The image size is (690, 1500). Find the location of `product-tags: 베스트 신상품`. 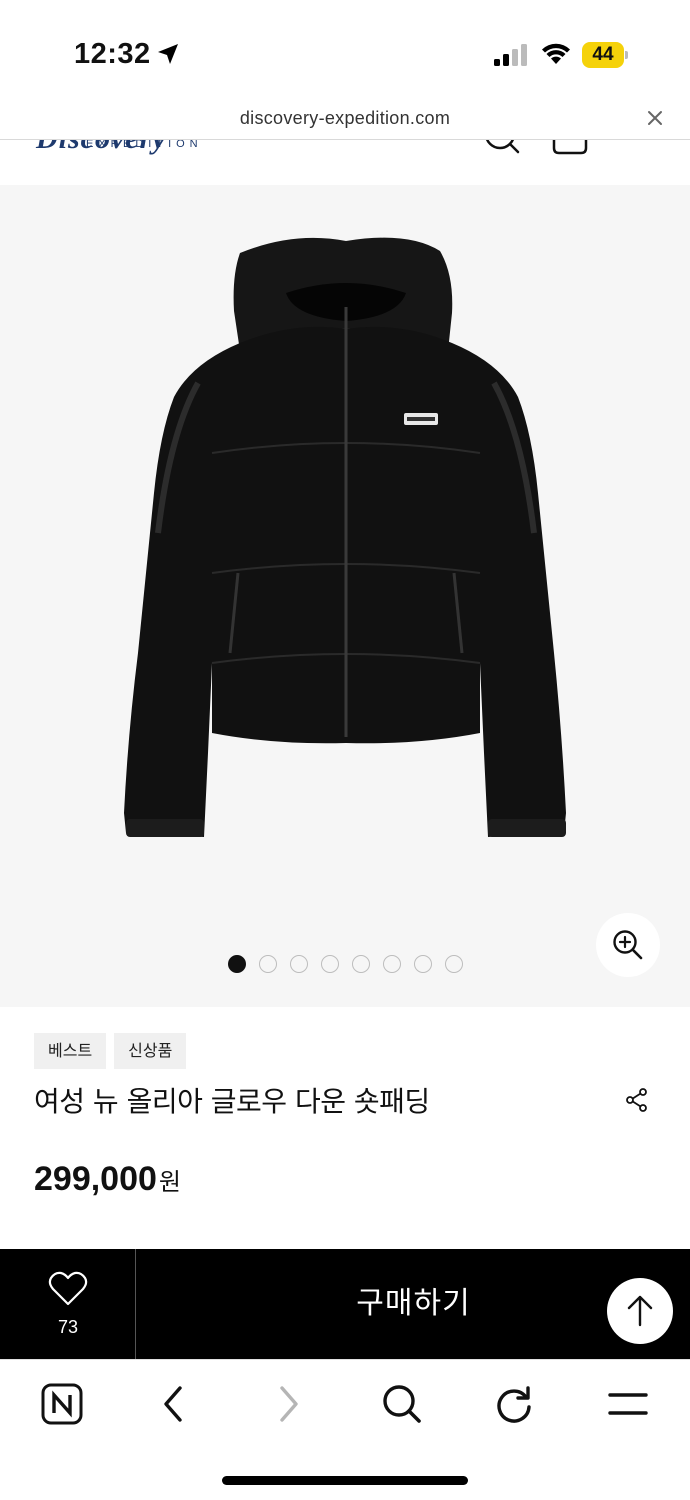

product-tags: 베스트 신상품 is located at coordinates (110, 1051).